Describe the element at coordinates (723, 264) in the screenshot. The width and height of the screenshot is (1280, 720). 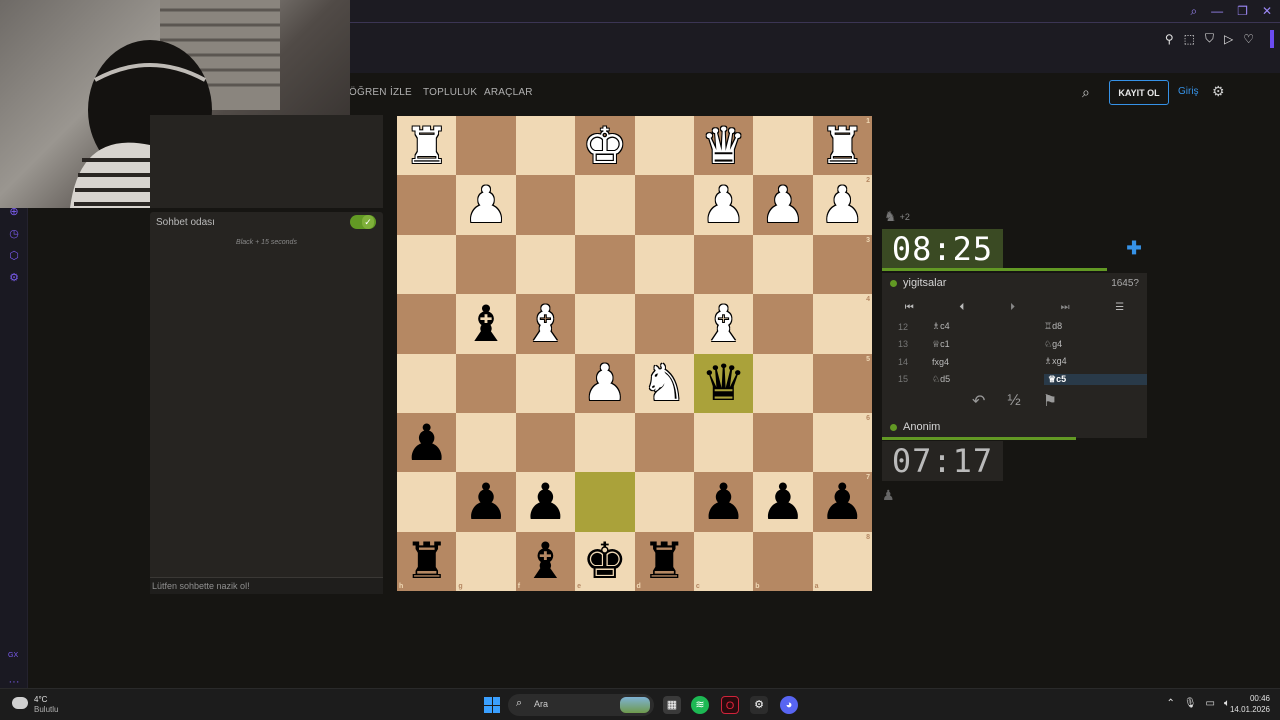
I see `square-c3` at that location.